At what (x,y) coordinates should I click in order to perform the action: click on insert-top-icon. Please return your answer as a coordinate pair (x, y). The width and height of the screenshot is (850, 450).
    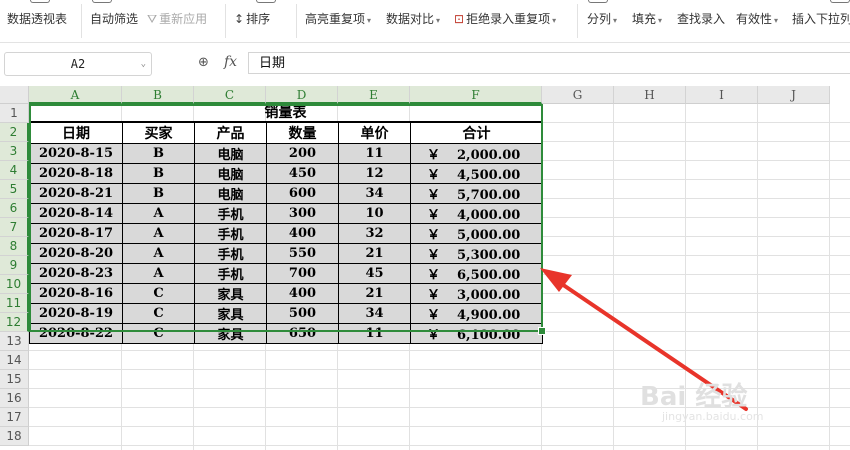
    Looking at the image, I should click on (840, 1).